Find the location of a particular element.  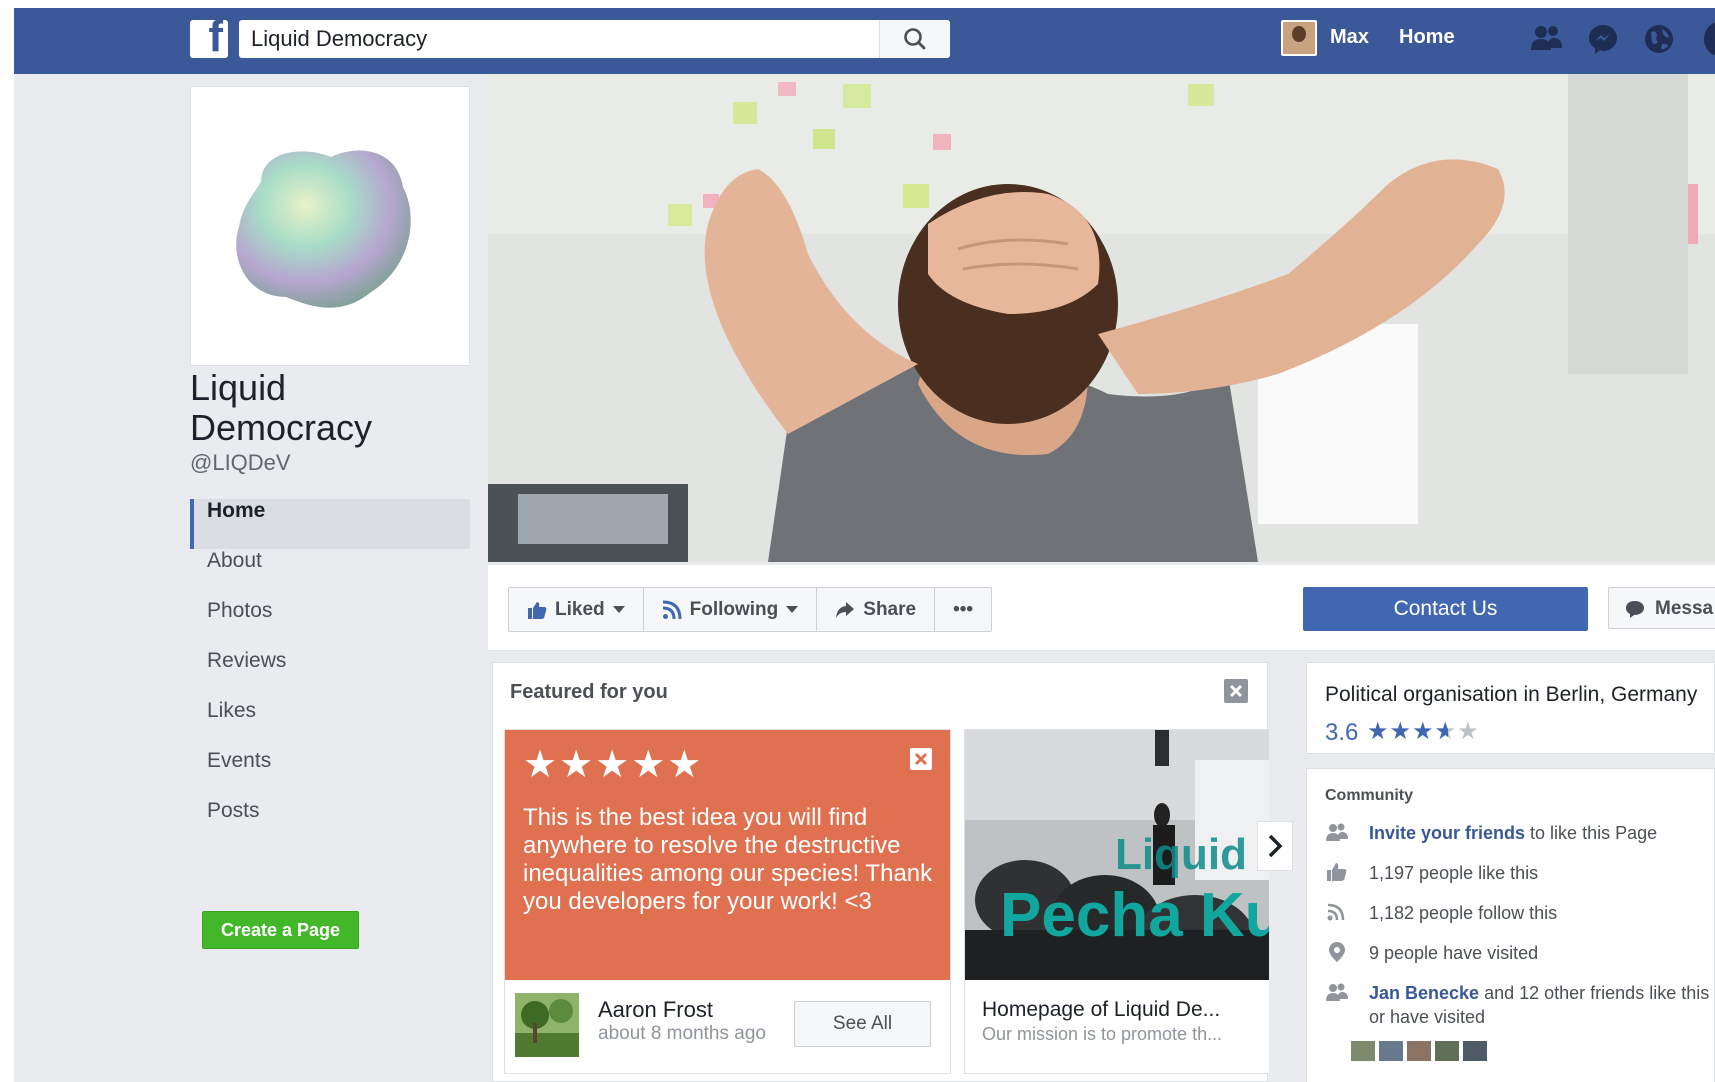

search-box is located at coordinates (594, 39).